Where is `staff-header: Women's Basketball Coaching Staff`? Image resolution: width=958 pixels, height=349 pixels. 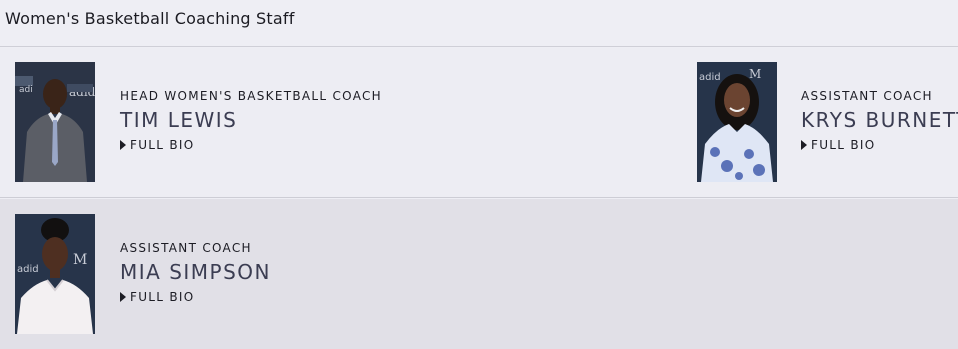
staff-header: Women's Basketball Coaching Staff is located at coordinates (479, 23).